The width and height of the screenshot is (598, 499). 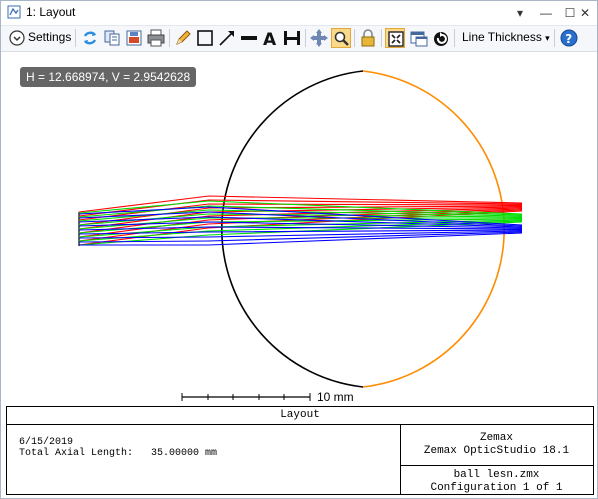 I want to click on brand-block: Zemax Zemax OpticStudio 18.1, so click(x=496, y=445).